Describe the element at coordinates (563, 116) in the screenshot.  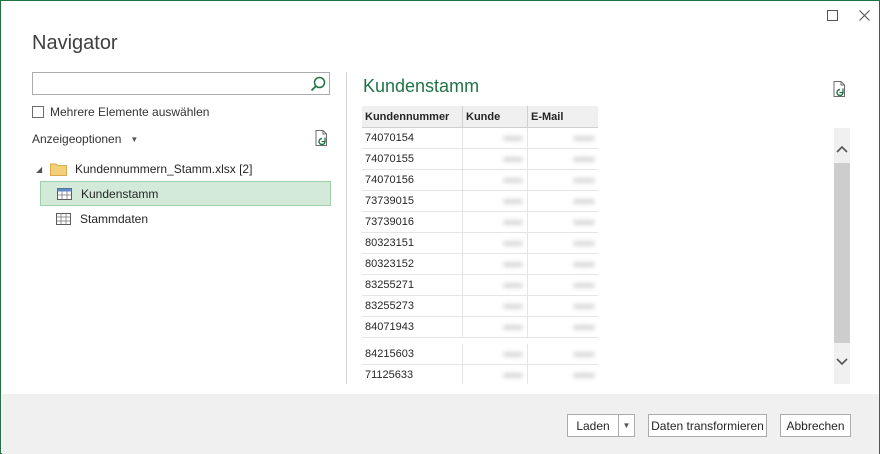
I see `column-header: E-Mail` at that location.